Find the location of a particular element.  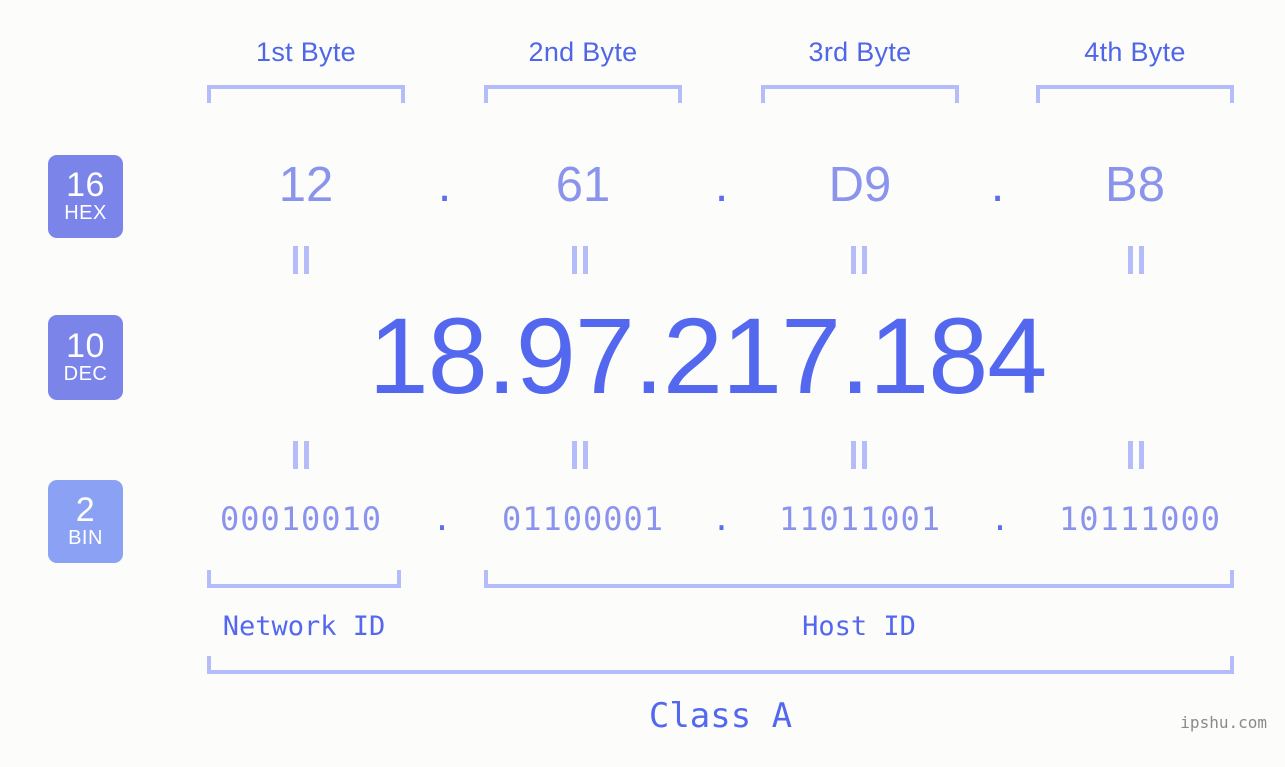

radix-badge-bin-number: 2 is located at coordinates (85, 510).